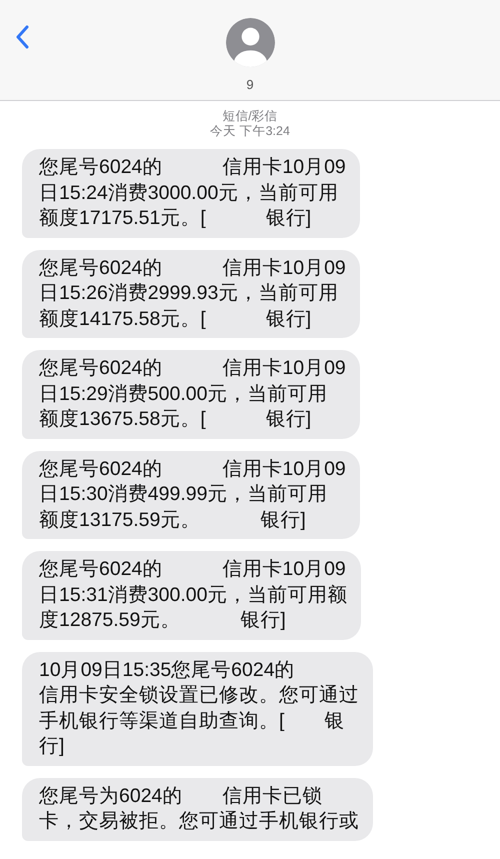  I want to click on message-bubble: 您尾号6024的 信用卡10月09 日15:29消费500.00元，当前可用 额度13675.58元。[ 银行], so click(191, 394).